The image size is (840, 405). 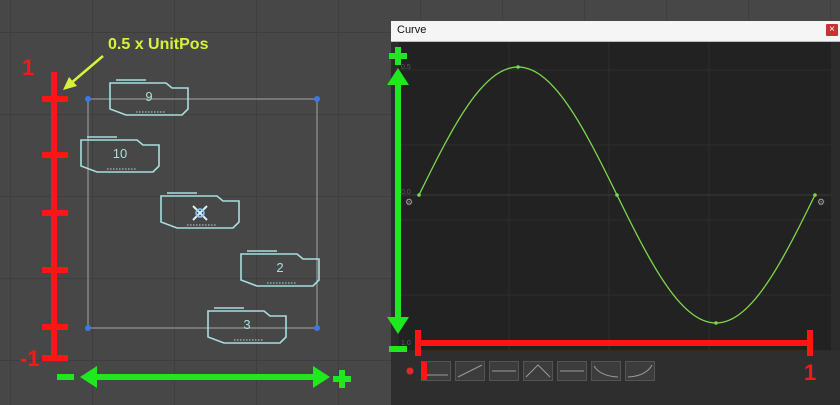 I want to click on green-vertical-arrow, so click(x=398, y=199).